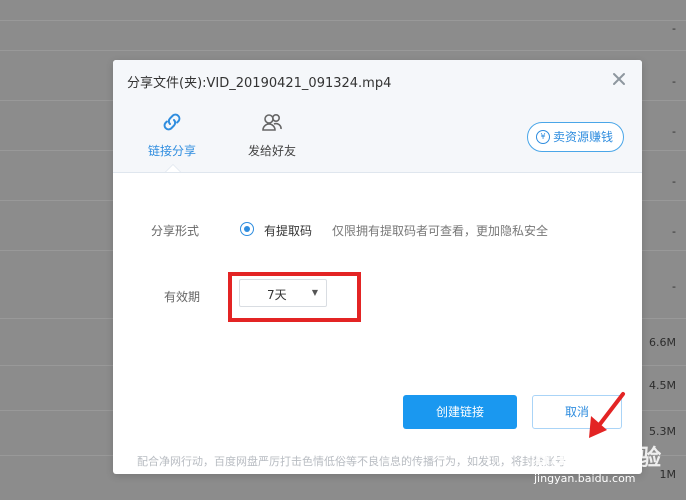  I want to click on close-button, so click(619, 81).